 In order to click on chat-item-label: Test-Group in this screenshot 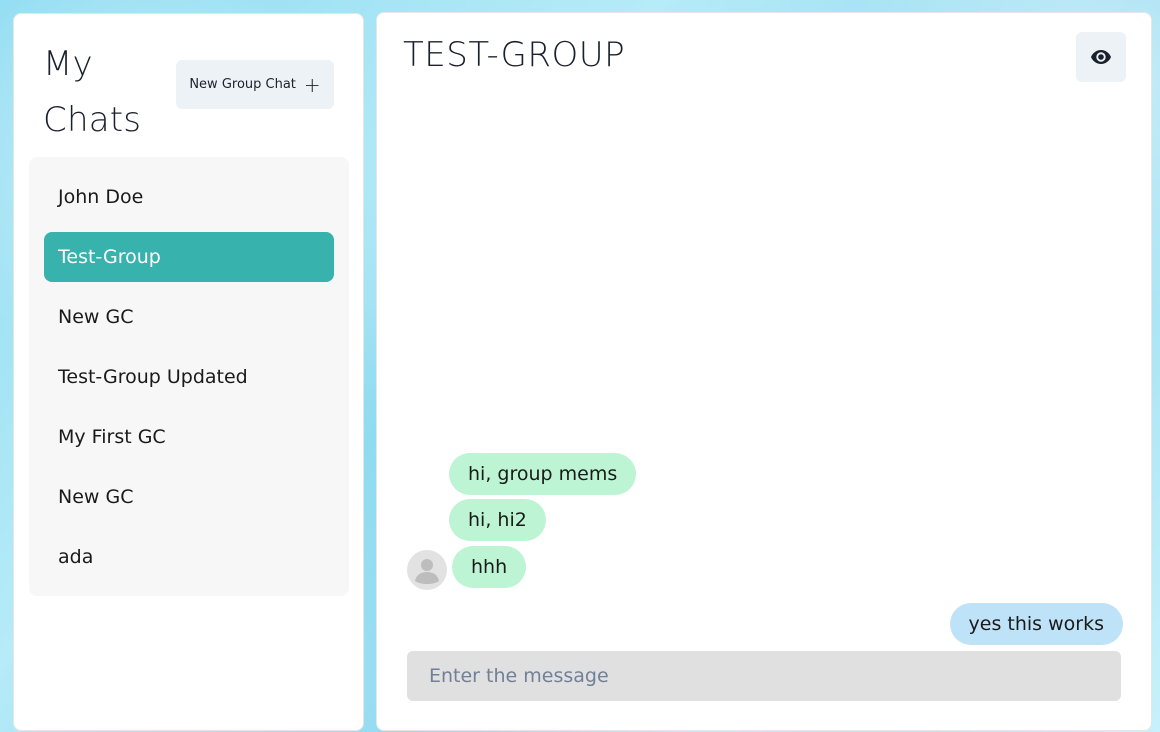, I will do `click(109, 257)`.